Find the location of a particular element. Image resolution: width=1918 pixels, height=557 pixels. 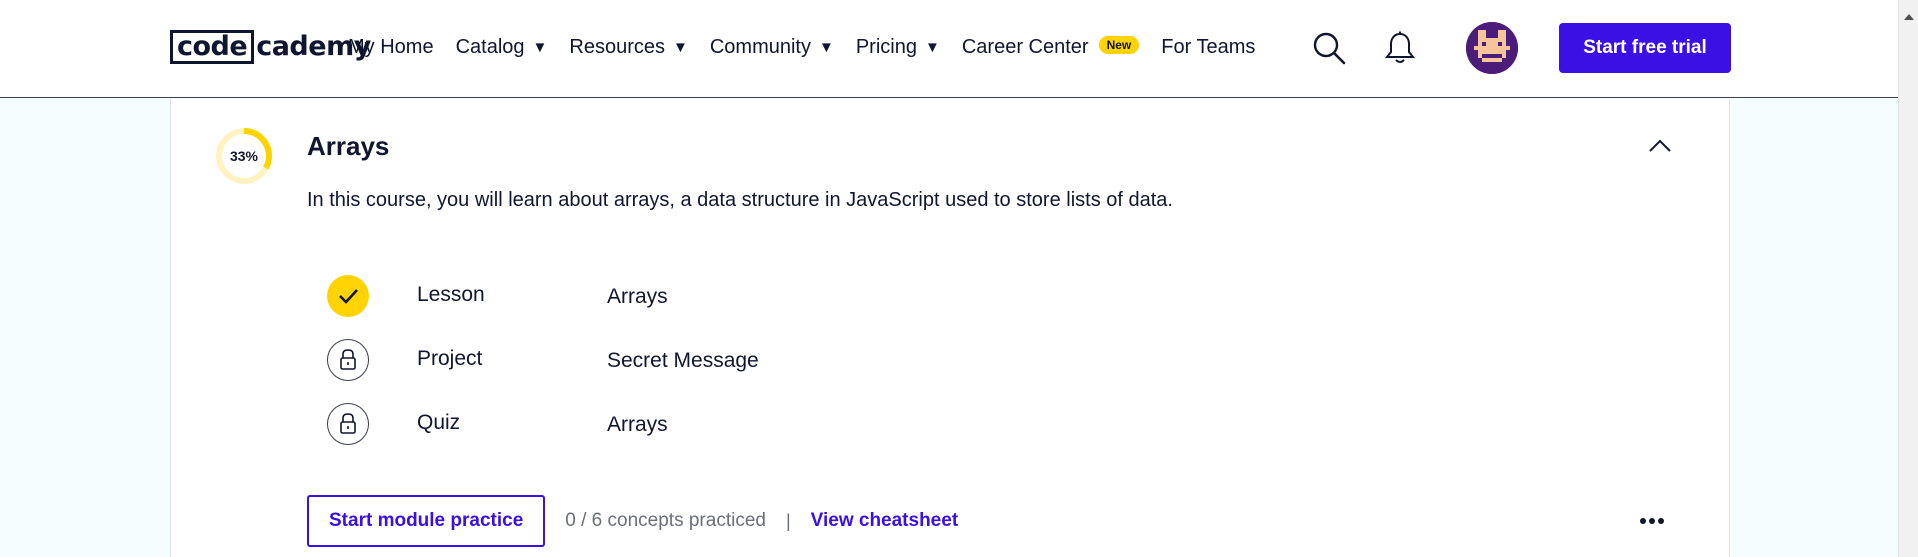

nav-for-teams: For Teams is located at coordinates (1208, 47).